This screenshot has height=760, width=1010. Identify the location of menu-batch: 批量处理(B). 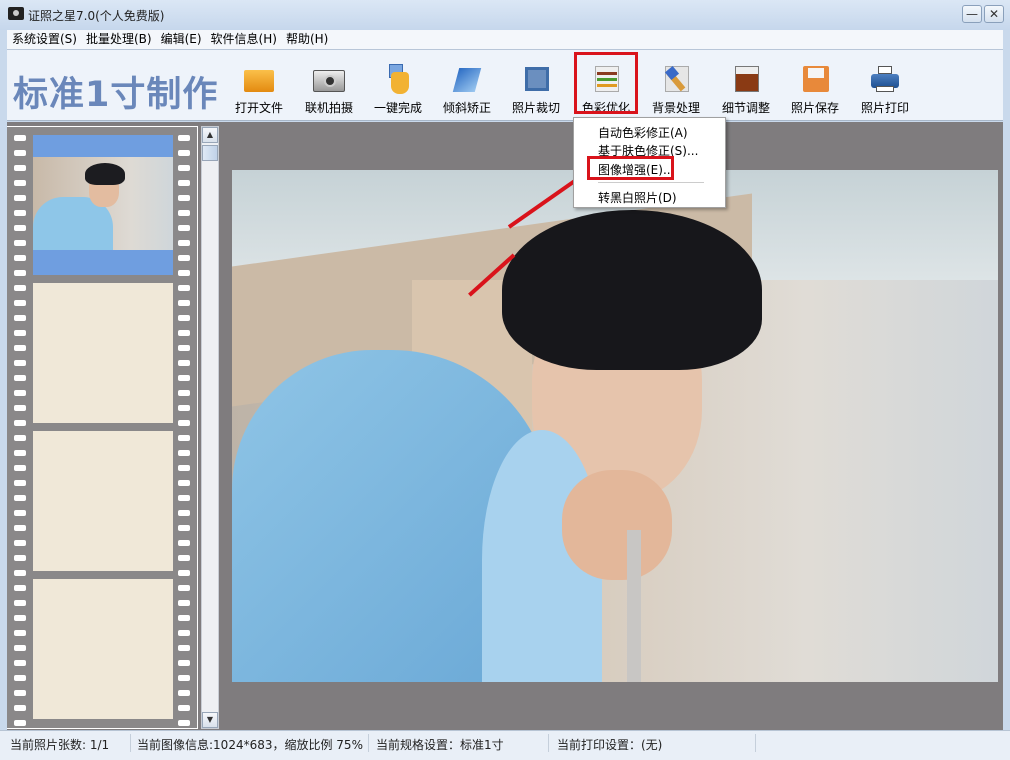
(118, 39).